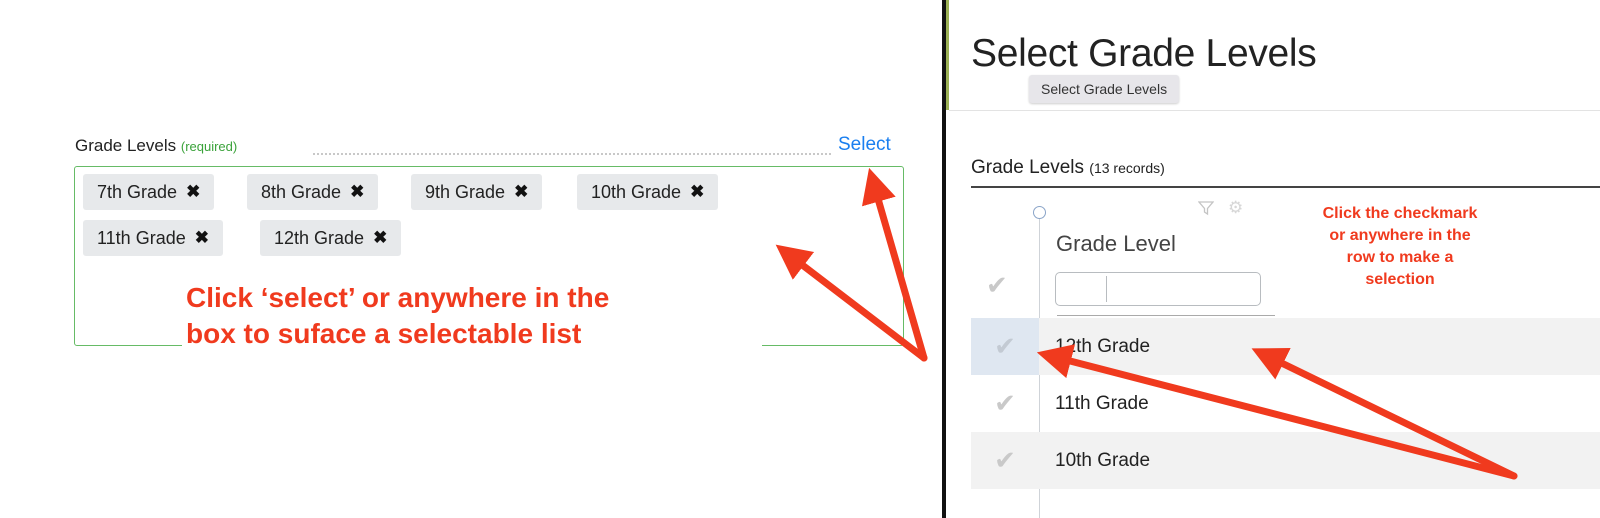 The width and height of the screenshot is (1600, 518). Describe the element at coordinates (1103, 346) in the screenshot. I see `row-grade-label: 12th Grade` at that location.